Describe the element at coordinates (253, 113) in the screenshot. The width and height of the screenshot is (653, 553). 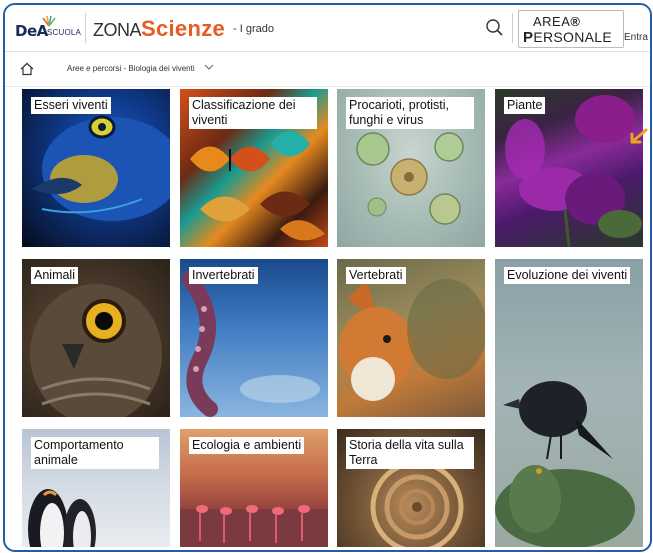
I see `tile-label: Classificazione dei viventi` at that location.